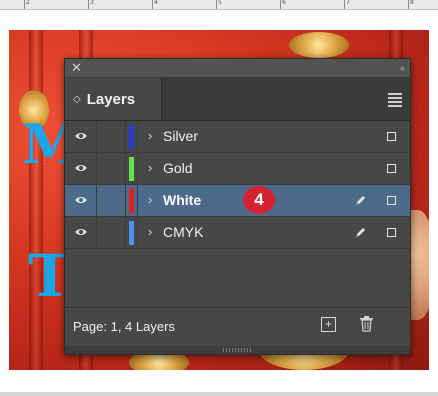  Describe the element at coordinates (183, 232) in the screenshot. I see `layer-name: CMYK` at that location.